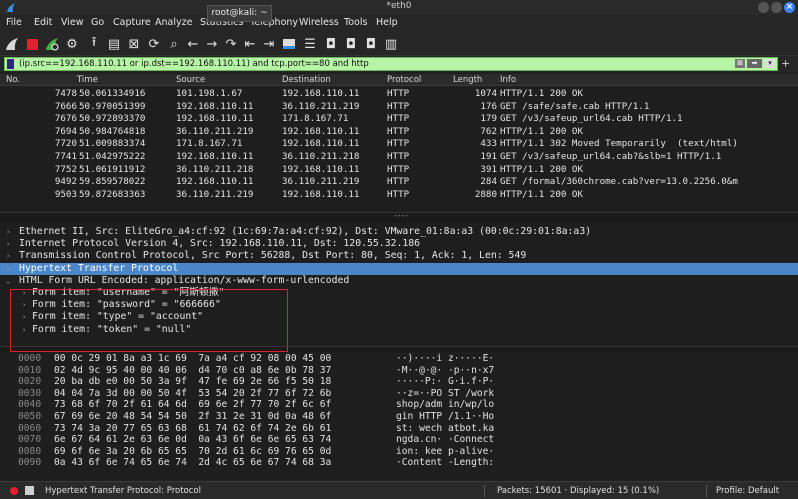 The height and width of the screenshot is (499, 798). What do you see at coordinates (13, 80) in the screenshot?
I see `column-no: No.` at bounding box center [13, 80].